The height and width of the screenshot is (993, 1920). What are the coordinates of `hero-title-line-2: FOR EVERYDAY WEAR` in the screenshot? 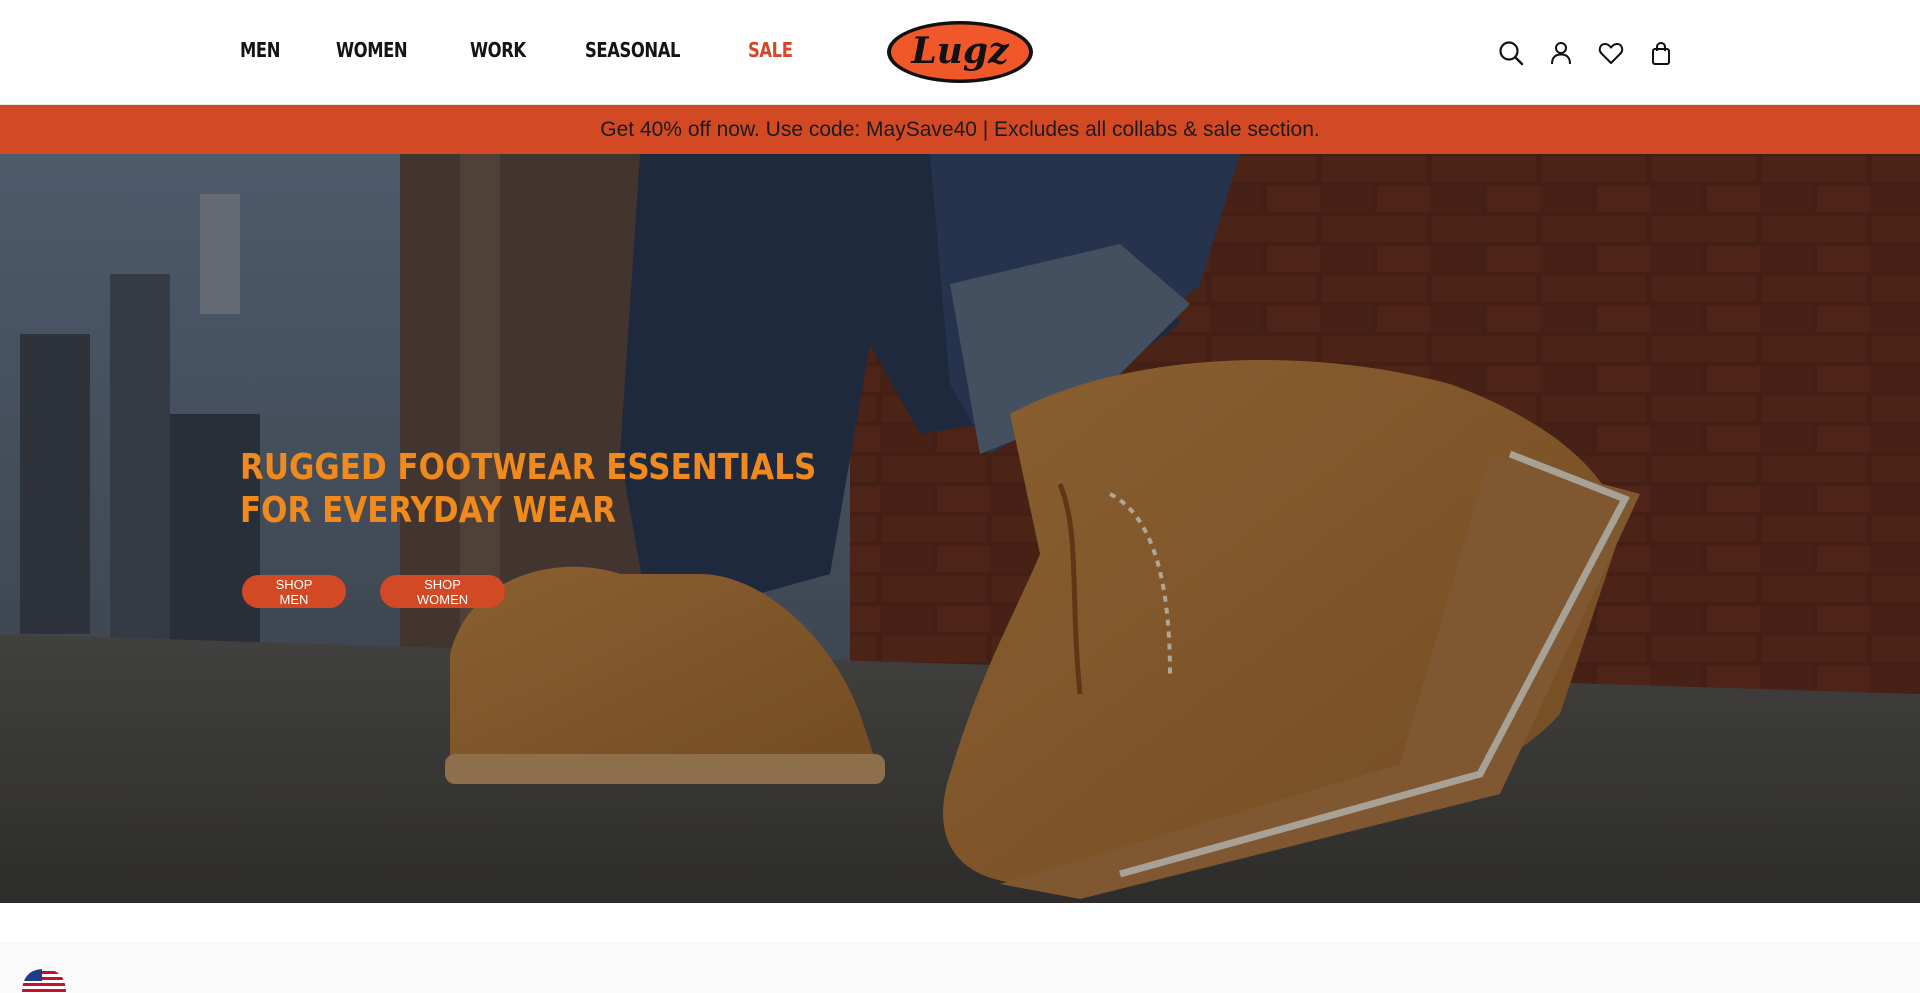 It's located at (428, 510).